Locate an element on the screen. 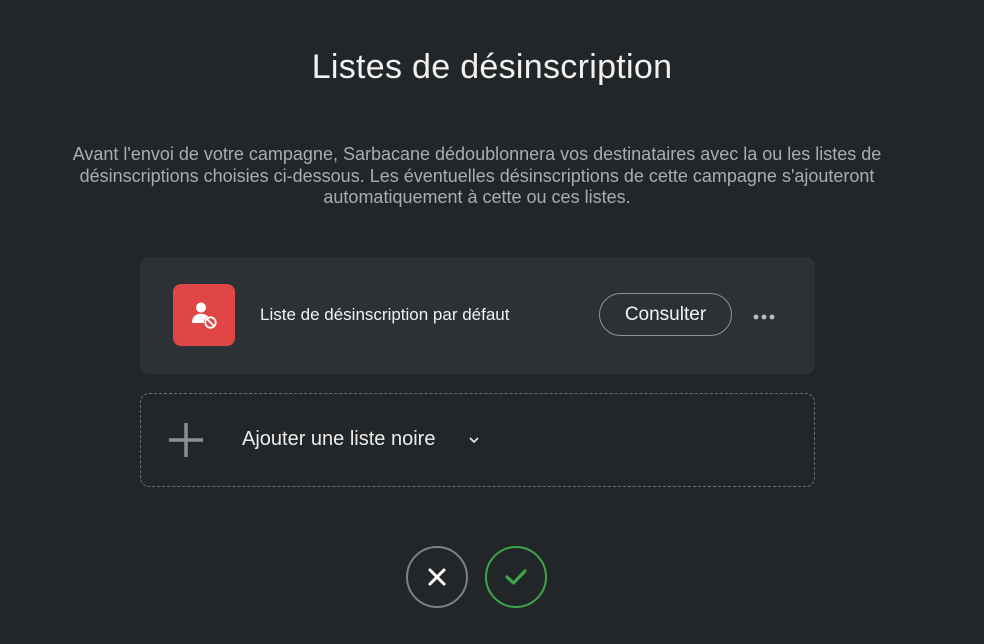 Image resolution: width=984 pixels, height=644 pixels. check-icon is located at coordinates (516, 577).